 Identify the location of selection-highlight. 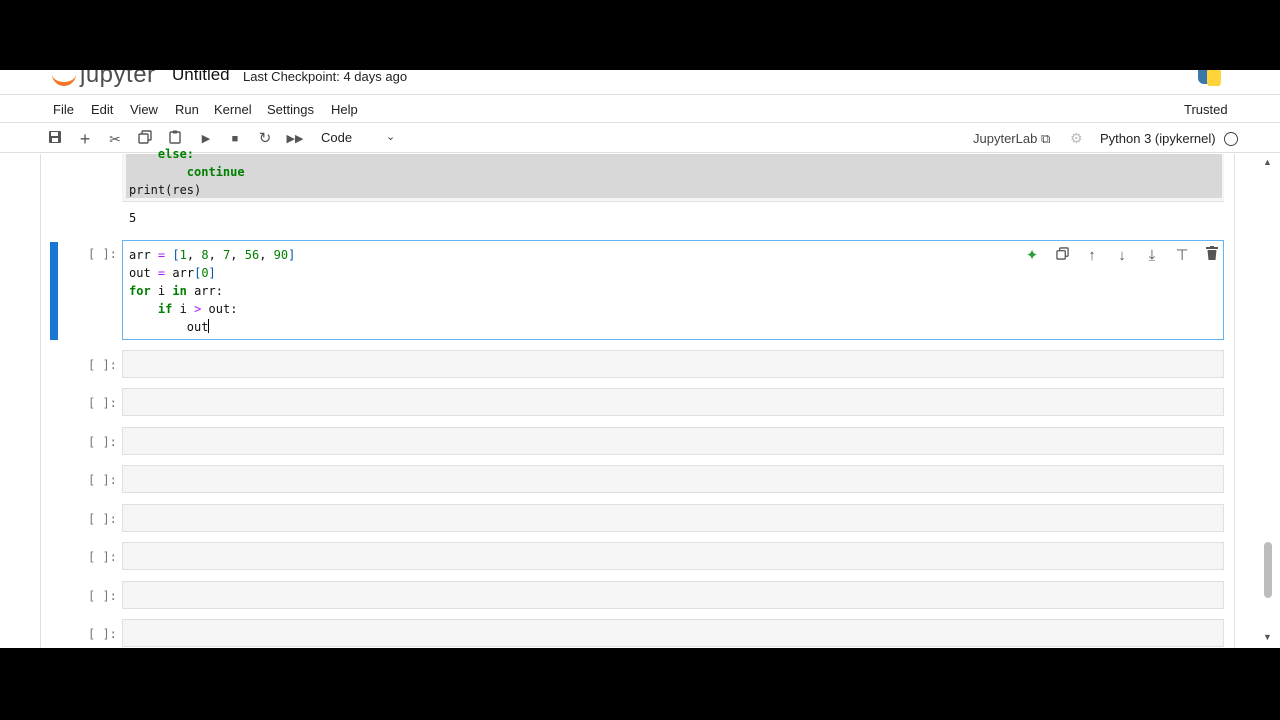
(674, 176).